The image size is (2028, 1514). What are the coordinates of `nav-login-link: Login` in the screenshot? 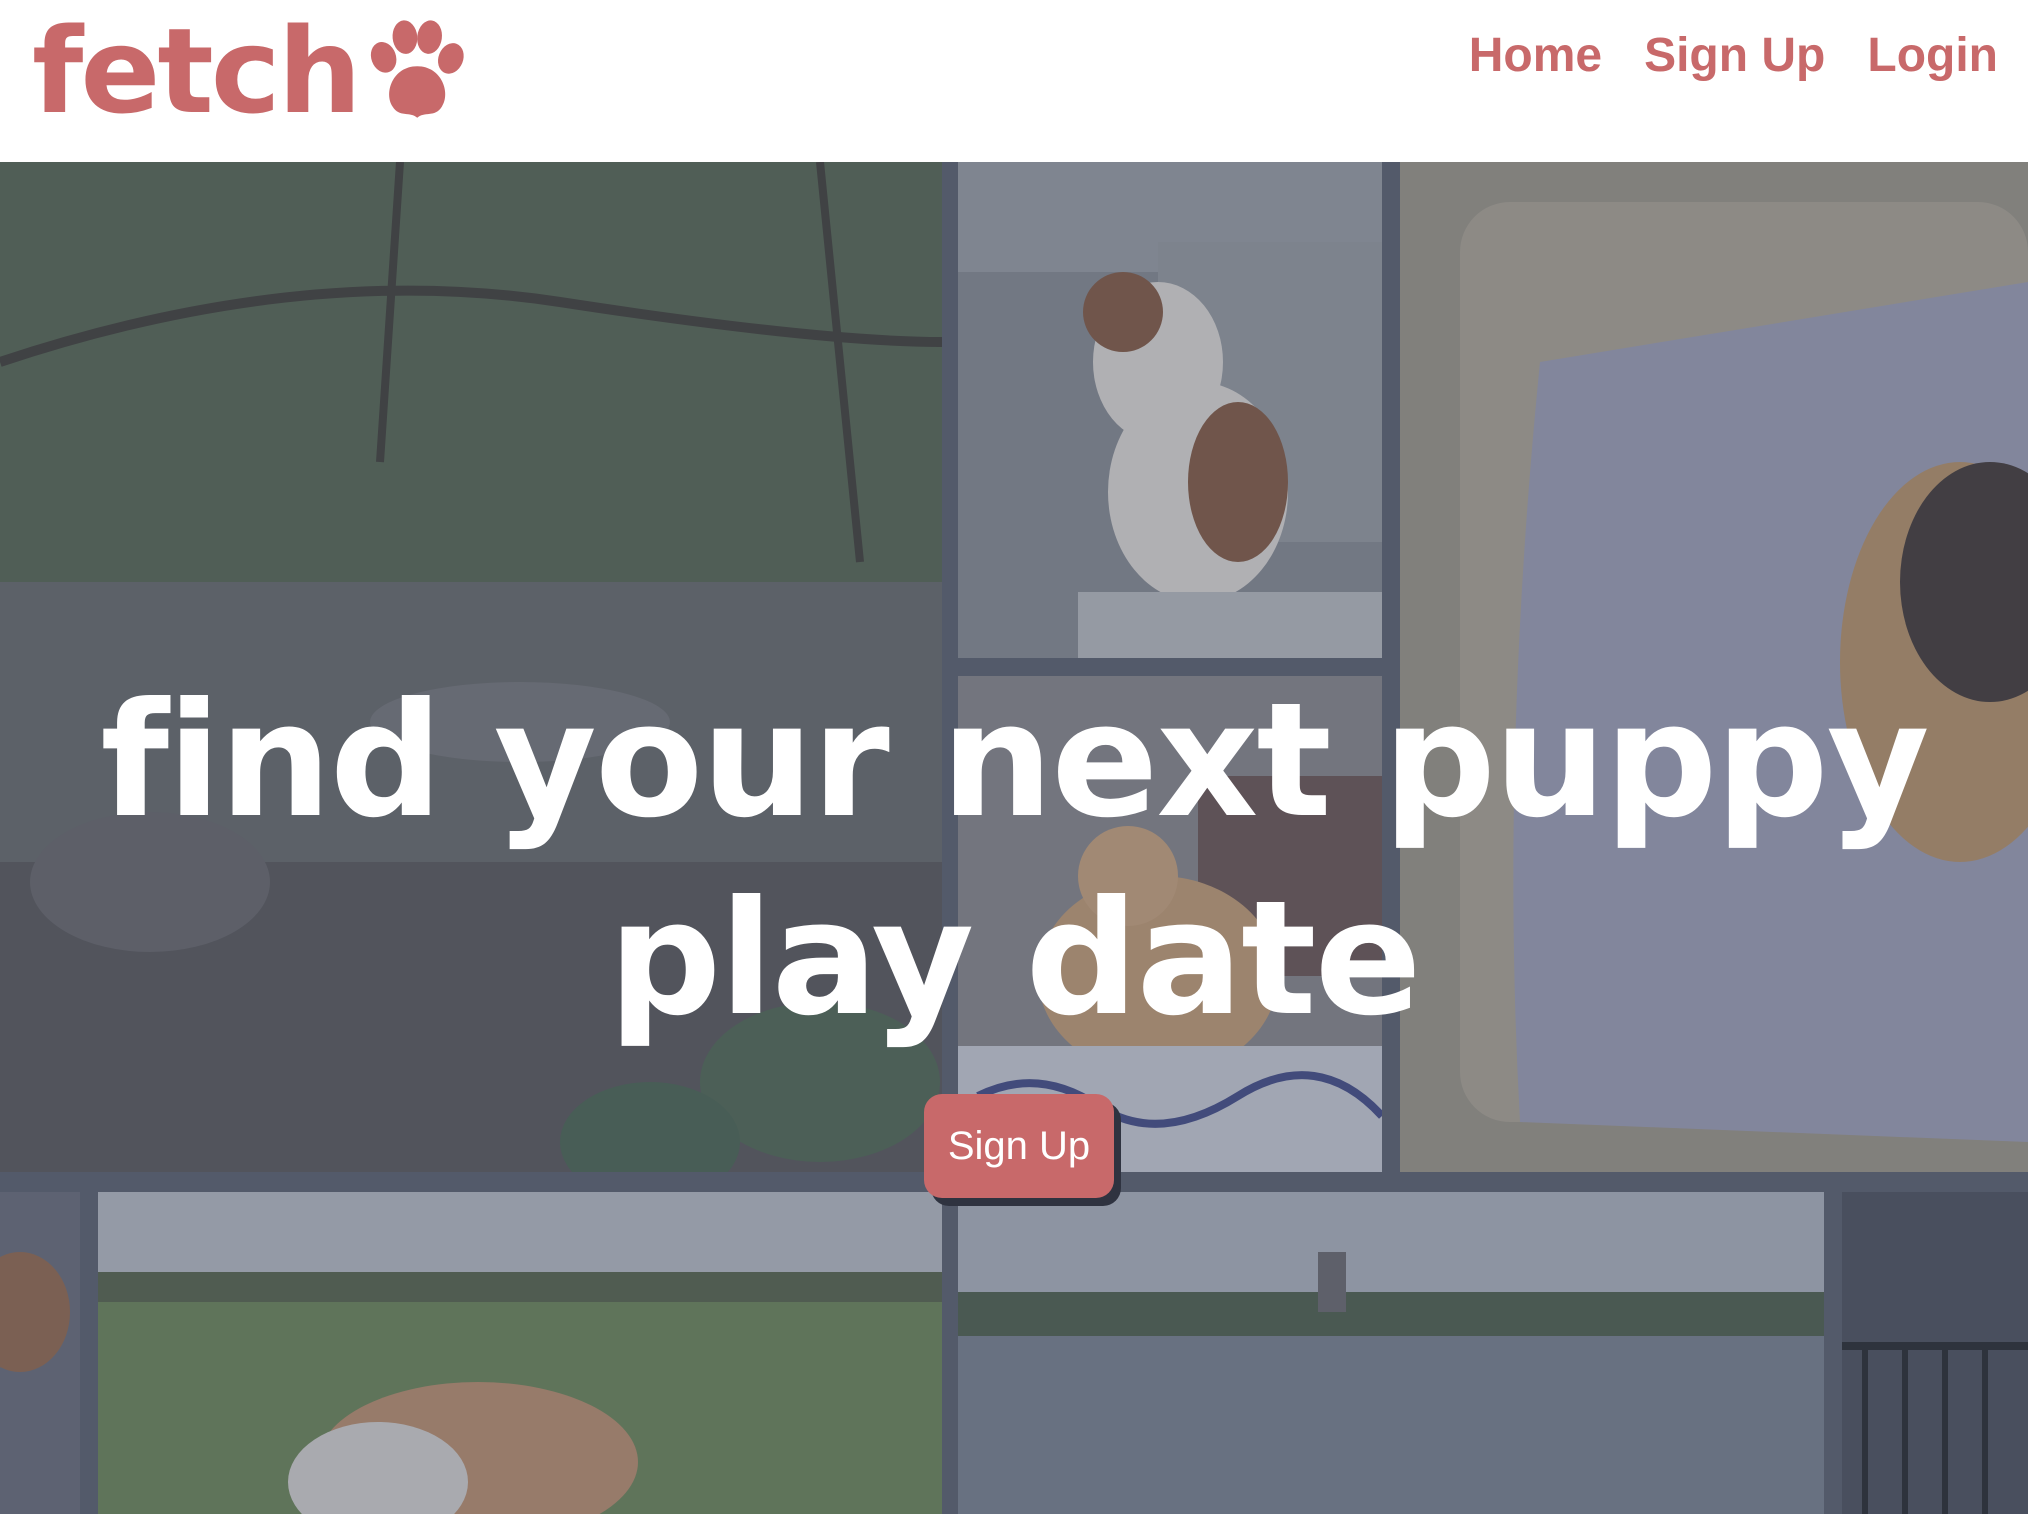 It's located at (1932, 55).